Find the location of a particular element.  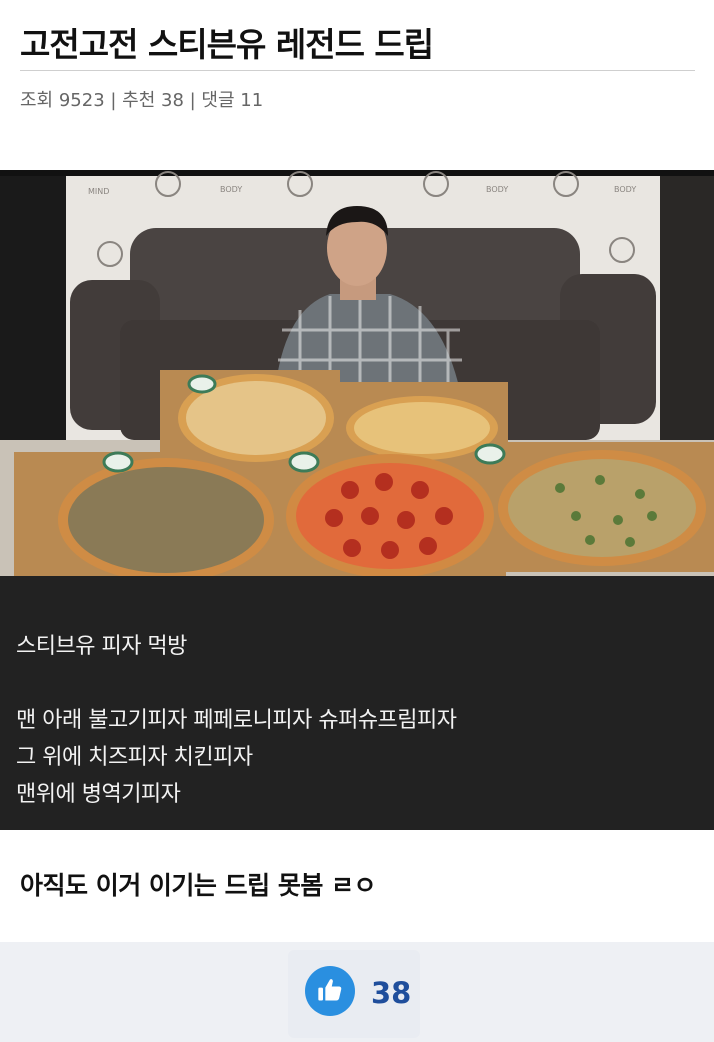

thumbs-up-icon is located at coordinates (330, 990).